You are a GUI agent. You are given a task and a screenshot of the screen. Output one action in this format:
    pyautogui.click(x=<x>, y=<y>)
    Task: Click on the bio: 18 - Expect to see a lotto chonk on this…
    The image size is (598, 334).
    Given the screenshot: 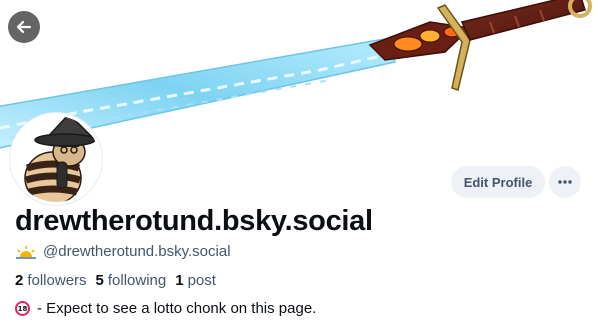 What is the action you would take?
    pyautogui.click(x=165, y=308)
    